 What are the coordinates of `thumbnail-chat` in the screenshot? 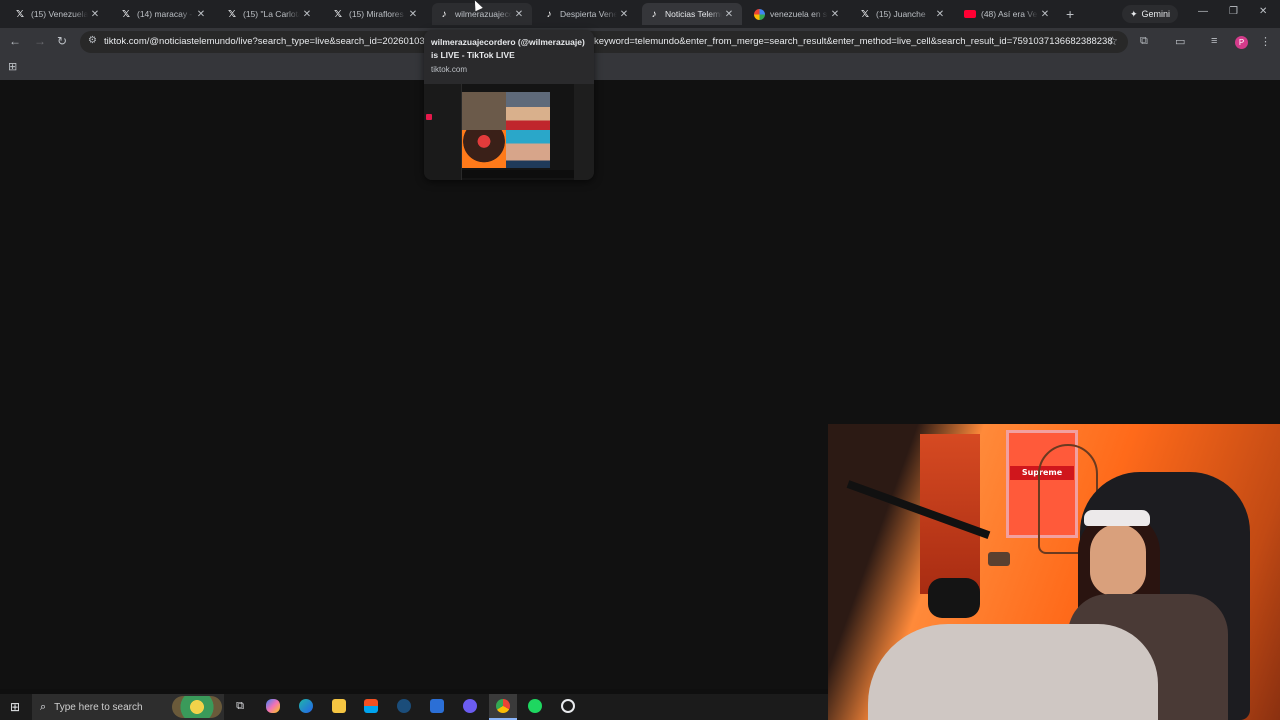 It's located at (584, 132).